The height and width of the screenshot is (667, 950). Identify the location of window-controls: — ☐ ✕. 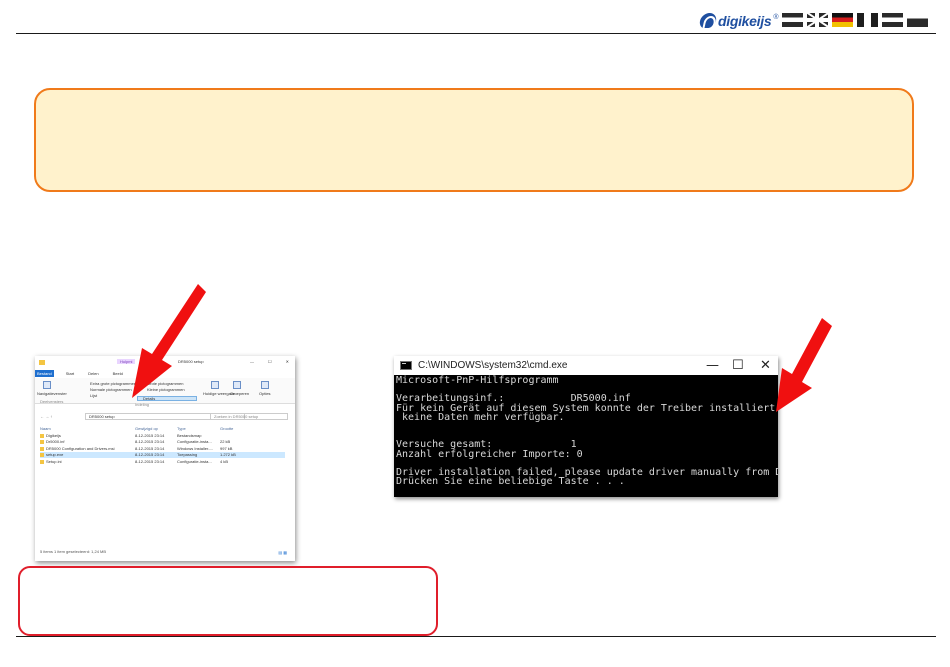
(269, 361).